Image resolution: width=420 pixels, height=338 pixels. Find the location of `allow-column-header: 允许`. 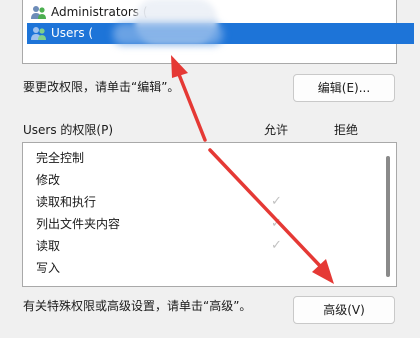

allow-column-header: 允许 is located at coordinates (276, 130).